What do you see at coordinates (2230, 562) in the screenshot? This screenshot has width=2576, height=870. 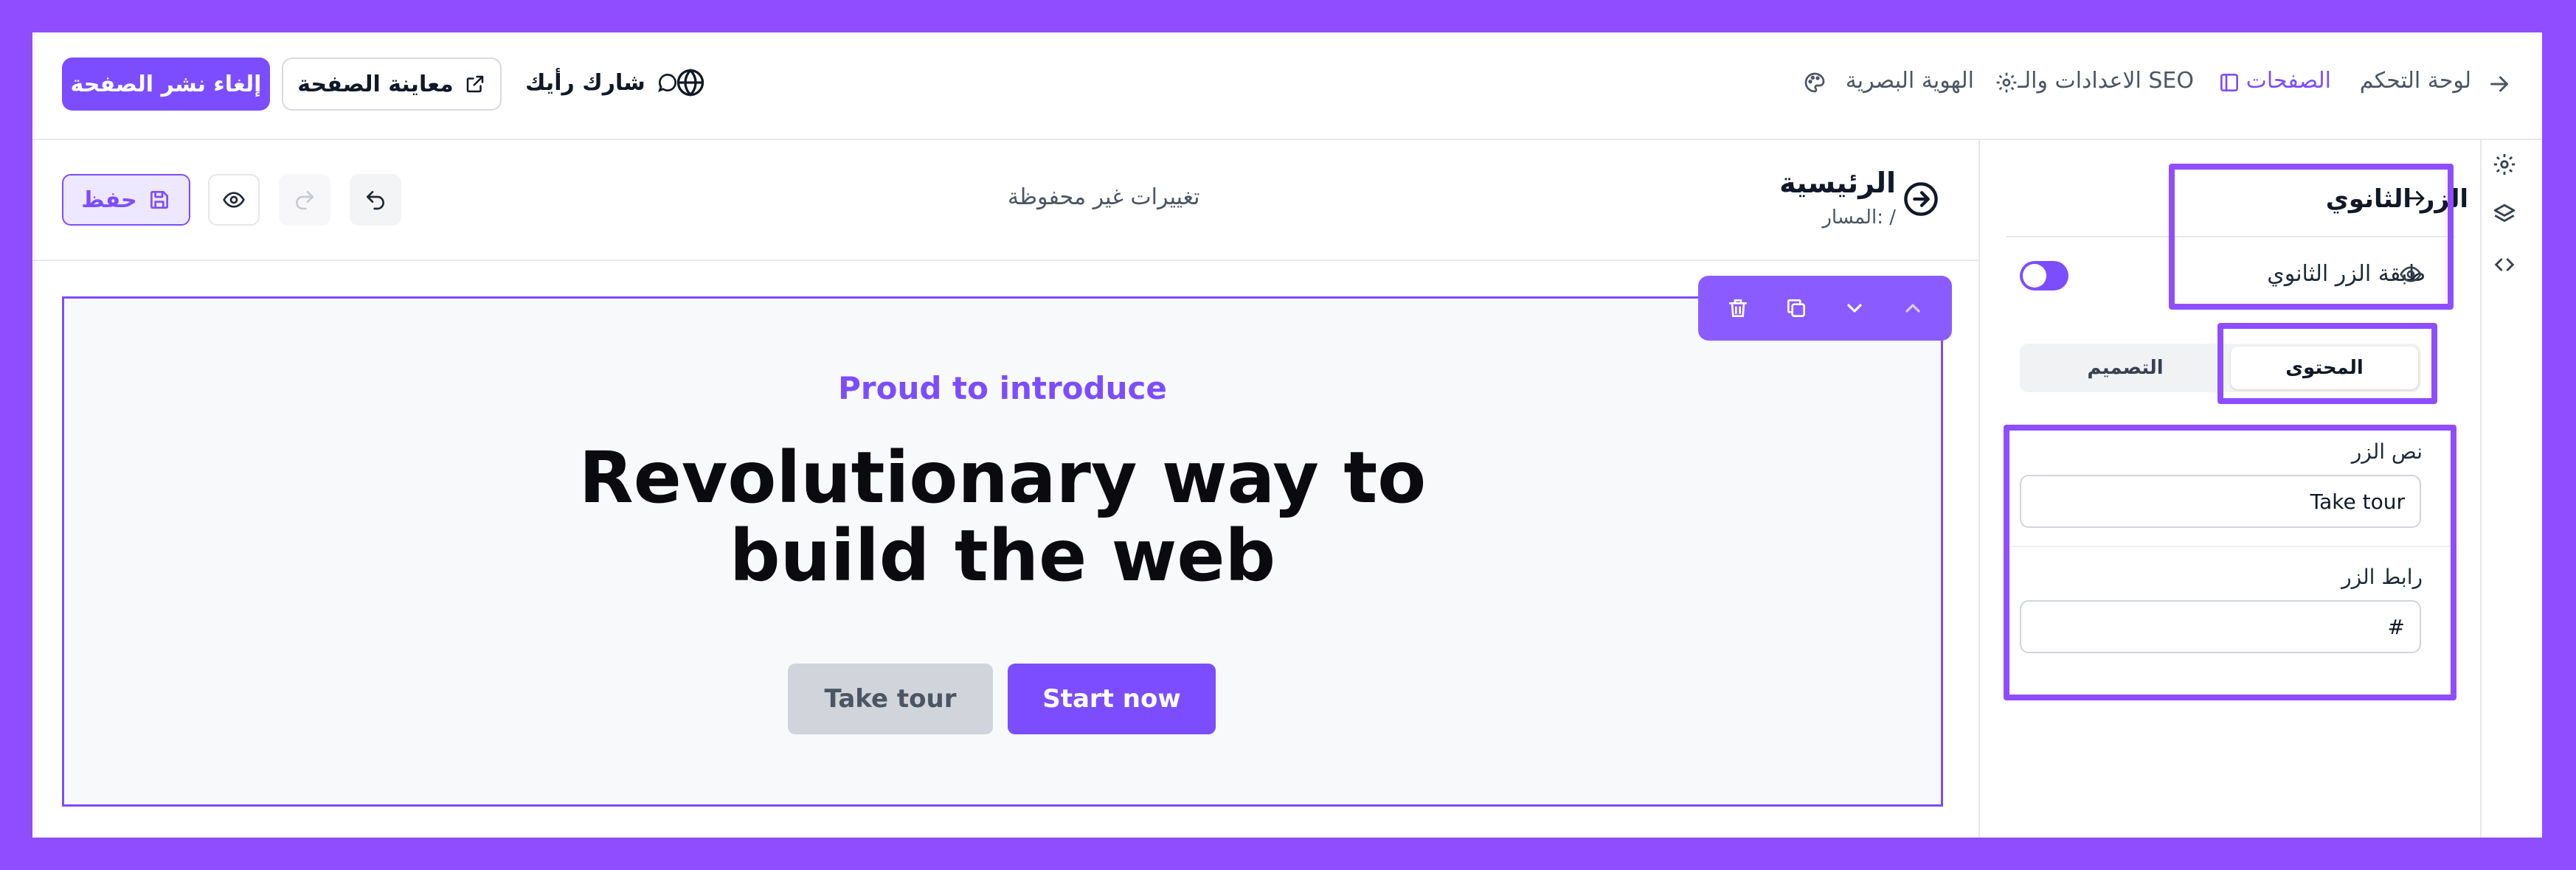 I see `highlight-fields` at bounding box center [2230, 562].